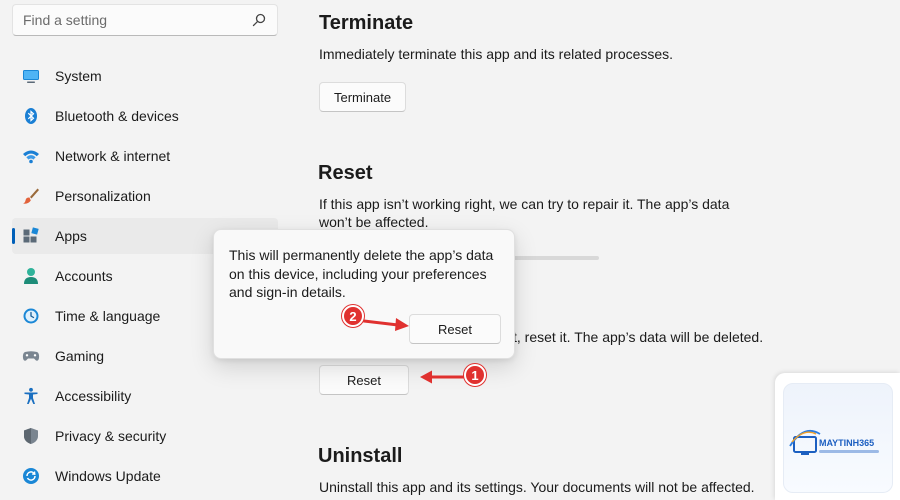 This screenshot has height=500, width=900. What do you see at coordinates (137, 20) in the screenshot?
I see `search-input` at bounding box center [137, 20].